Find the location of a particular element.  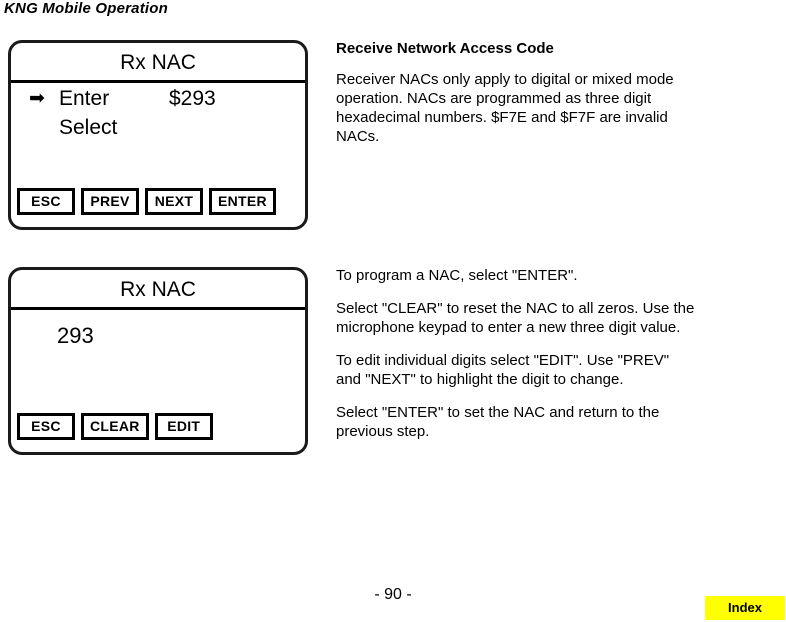

softkey-enter: ENTER is located at coordinates (242, 201).